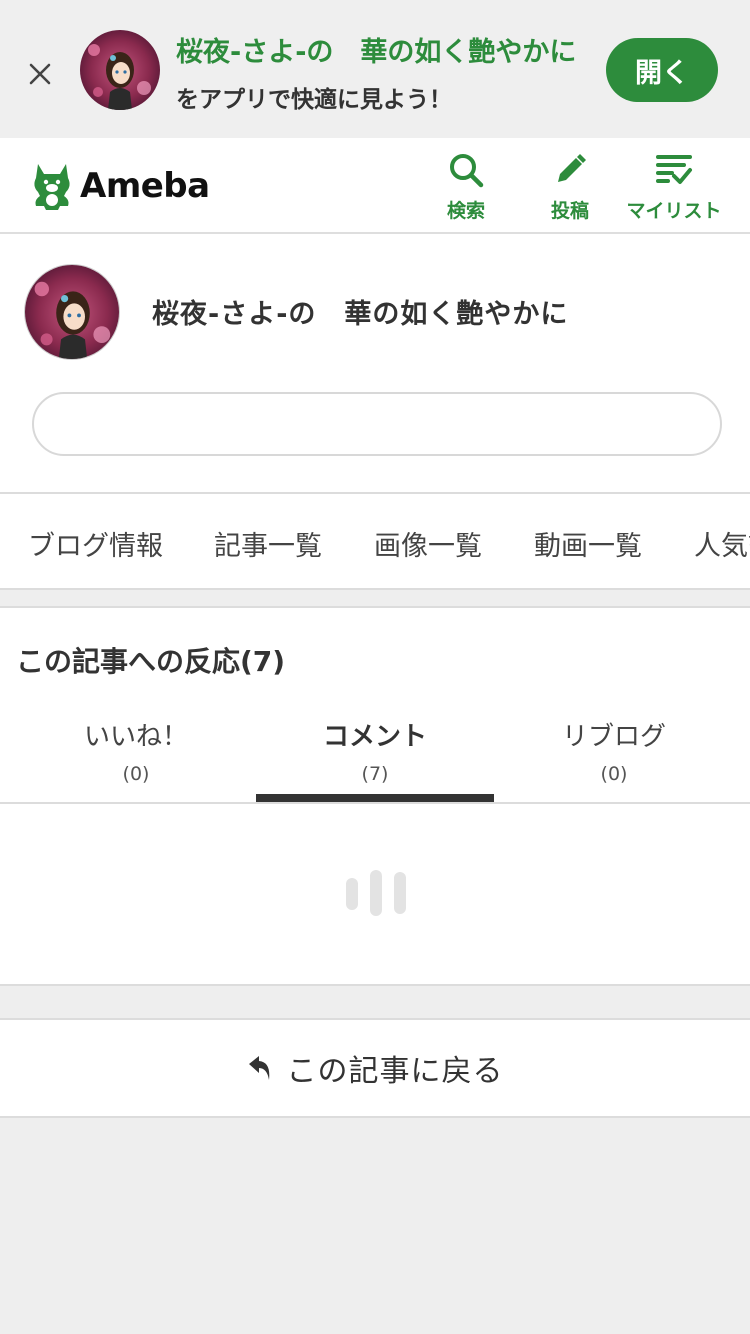 Image resolution: width=750 pixels, height=1334 pixels. Describe the element at coordinates (135, 737) in the screenshot. I see `tab-likes-label: いいね！` at that location.